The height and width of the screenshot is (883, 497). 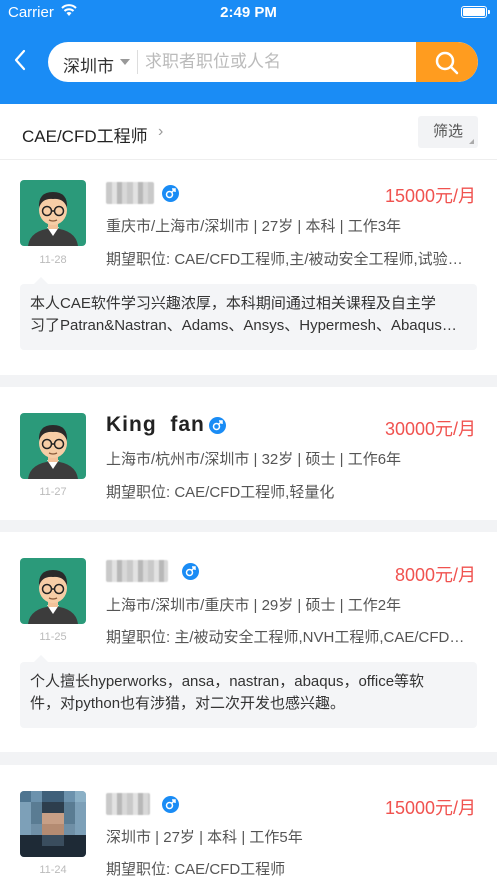 I want to click on search-button, so click(x=447, y=62).